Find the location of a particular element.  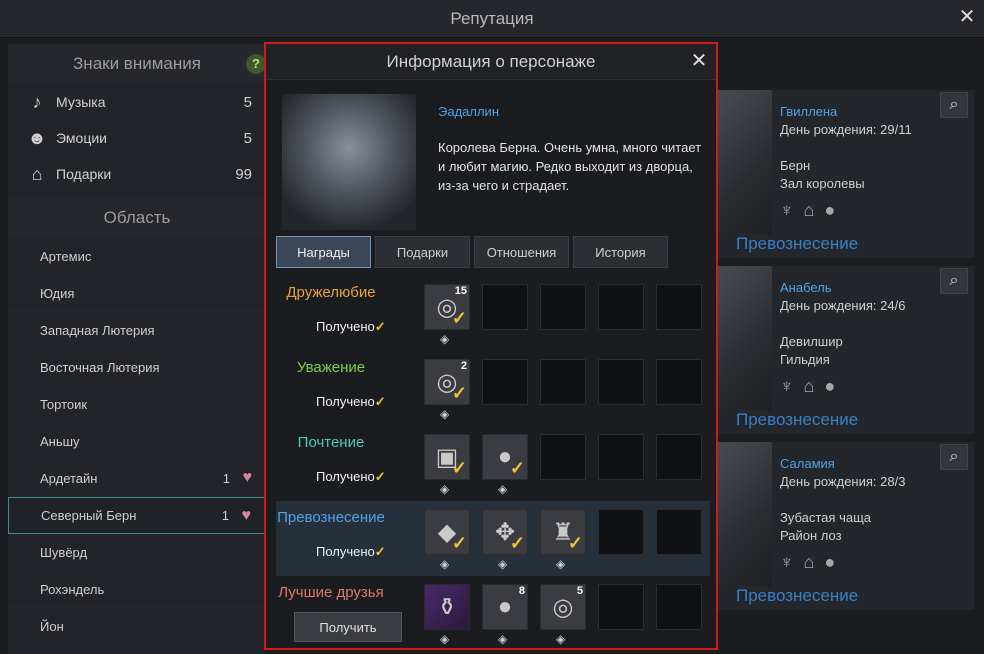

reward-item-slot: ● ✓ ◈ is located at coordinates (505, 465).